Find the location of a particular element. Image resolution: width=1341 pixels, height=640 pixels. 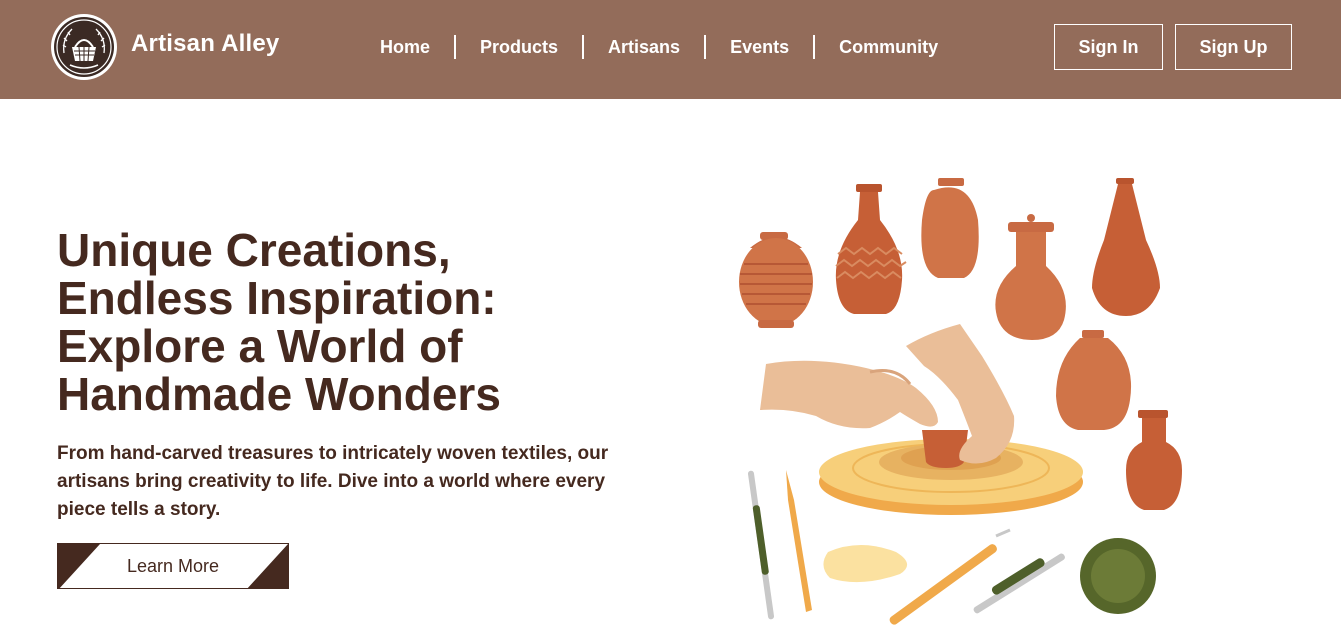

brand-name: Artisan Alley is located at coordinates (205, 44).